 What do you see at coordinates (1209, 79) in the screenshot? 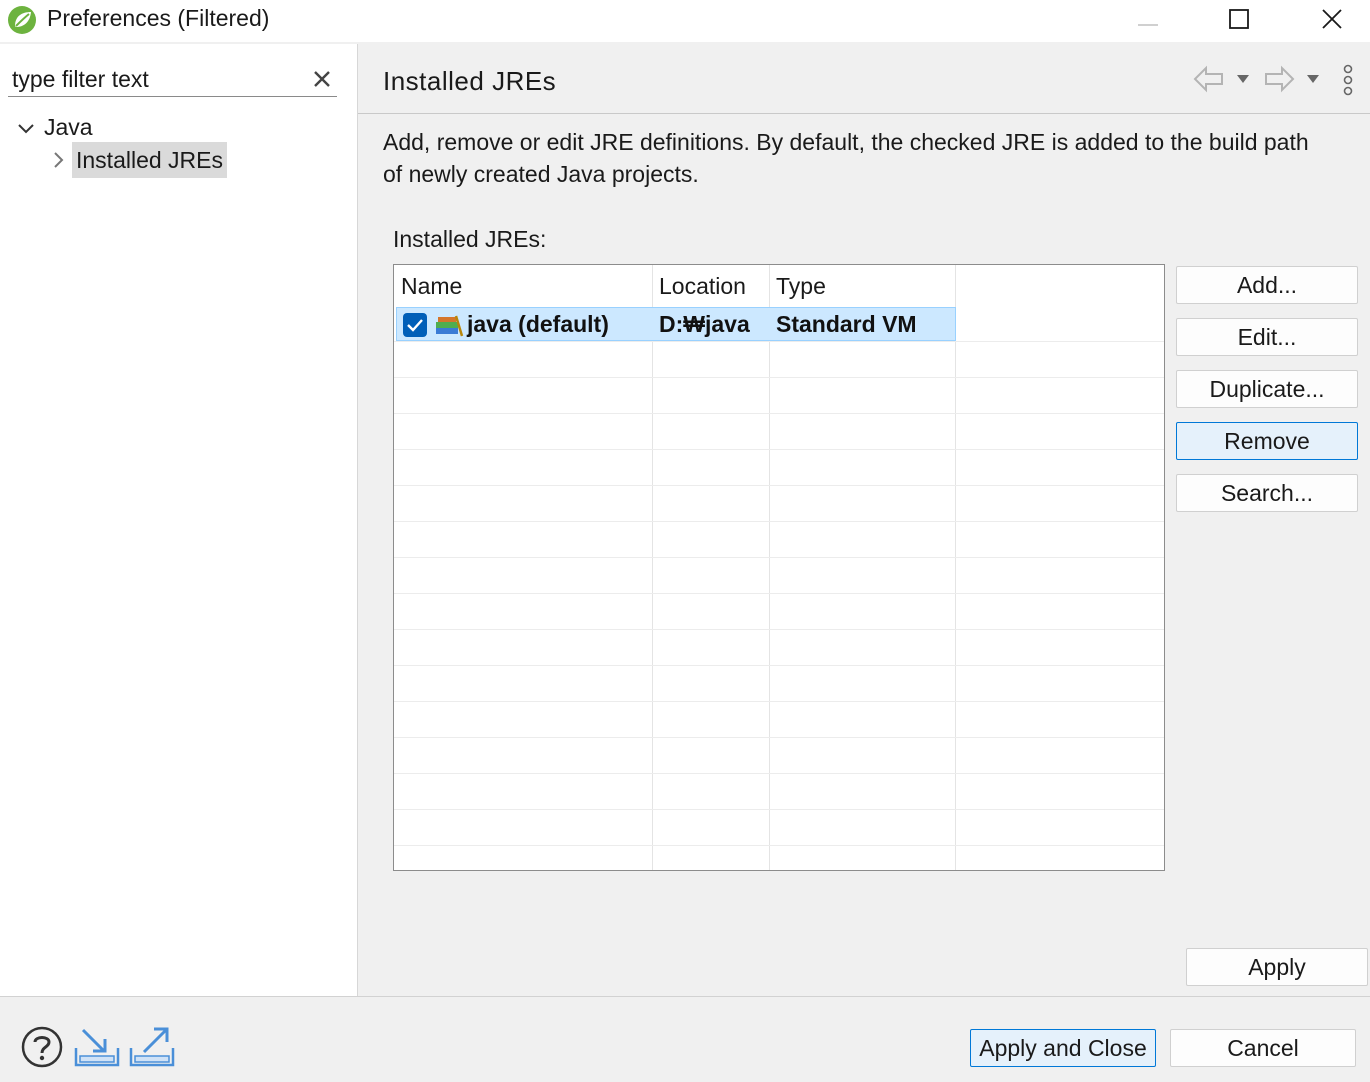
I see `back-arrow-icon` at bounding box center [1209, 79].